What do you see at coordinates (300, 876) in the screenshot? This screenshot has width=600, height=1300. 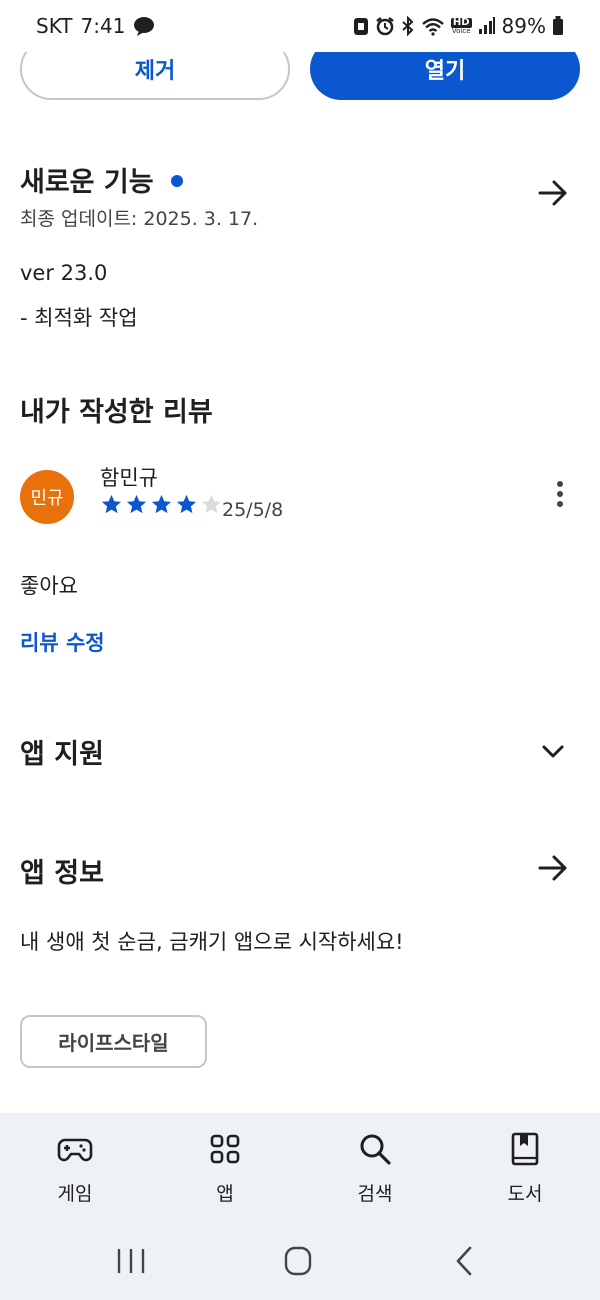 I see `app-info-header: 앱 정보` at bounding box center [300, 876].